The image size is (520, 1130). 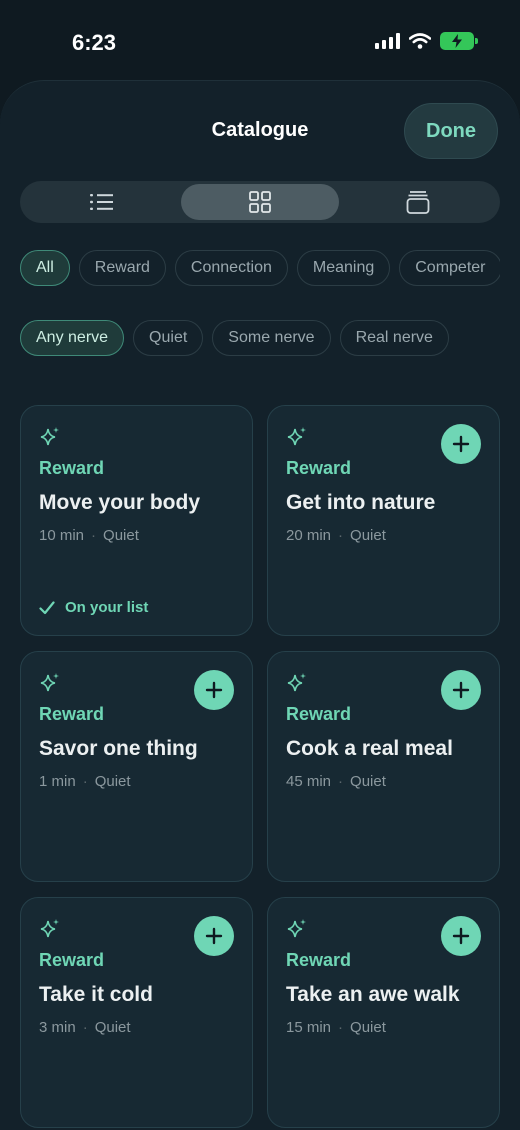 What do you see at coordinates (394, 338) in the screenshot?
I see `nerve-chip-real: Real nerve` at bounding box center [394, 338].